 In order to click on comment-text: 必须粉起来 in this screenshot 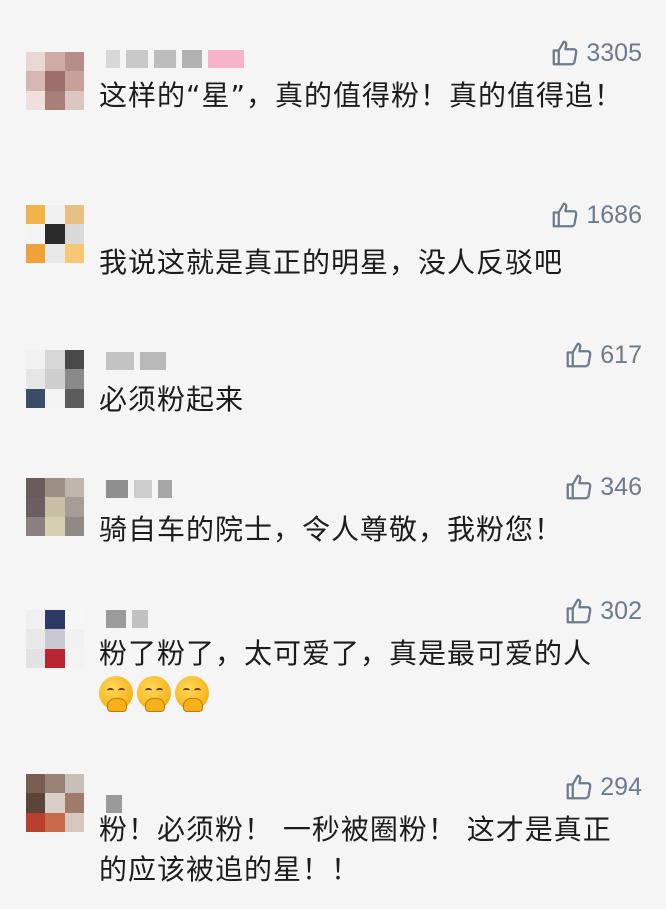, I will do `click(172, 399)`.